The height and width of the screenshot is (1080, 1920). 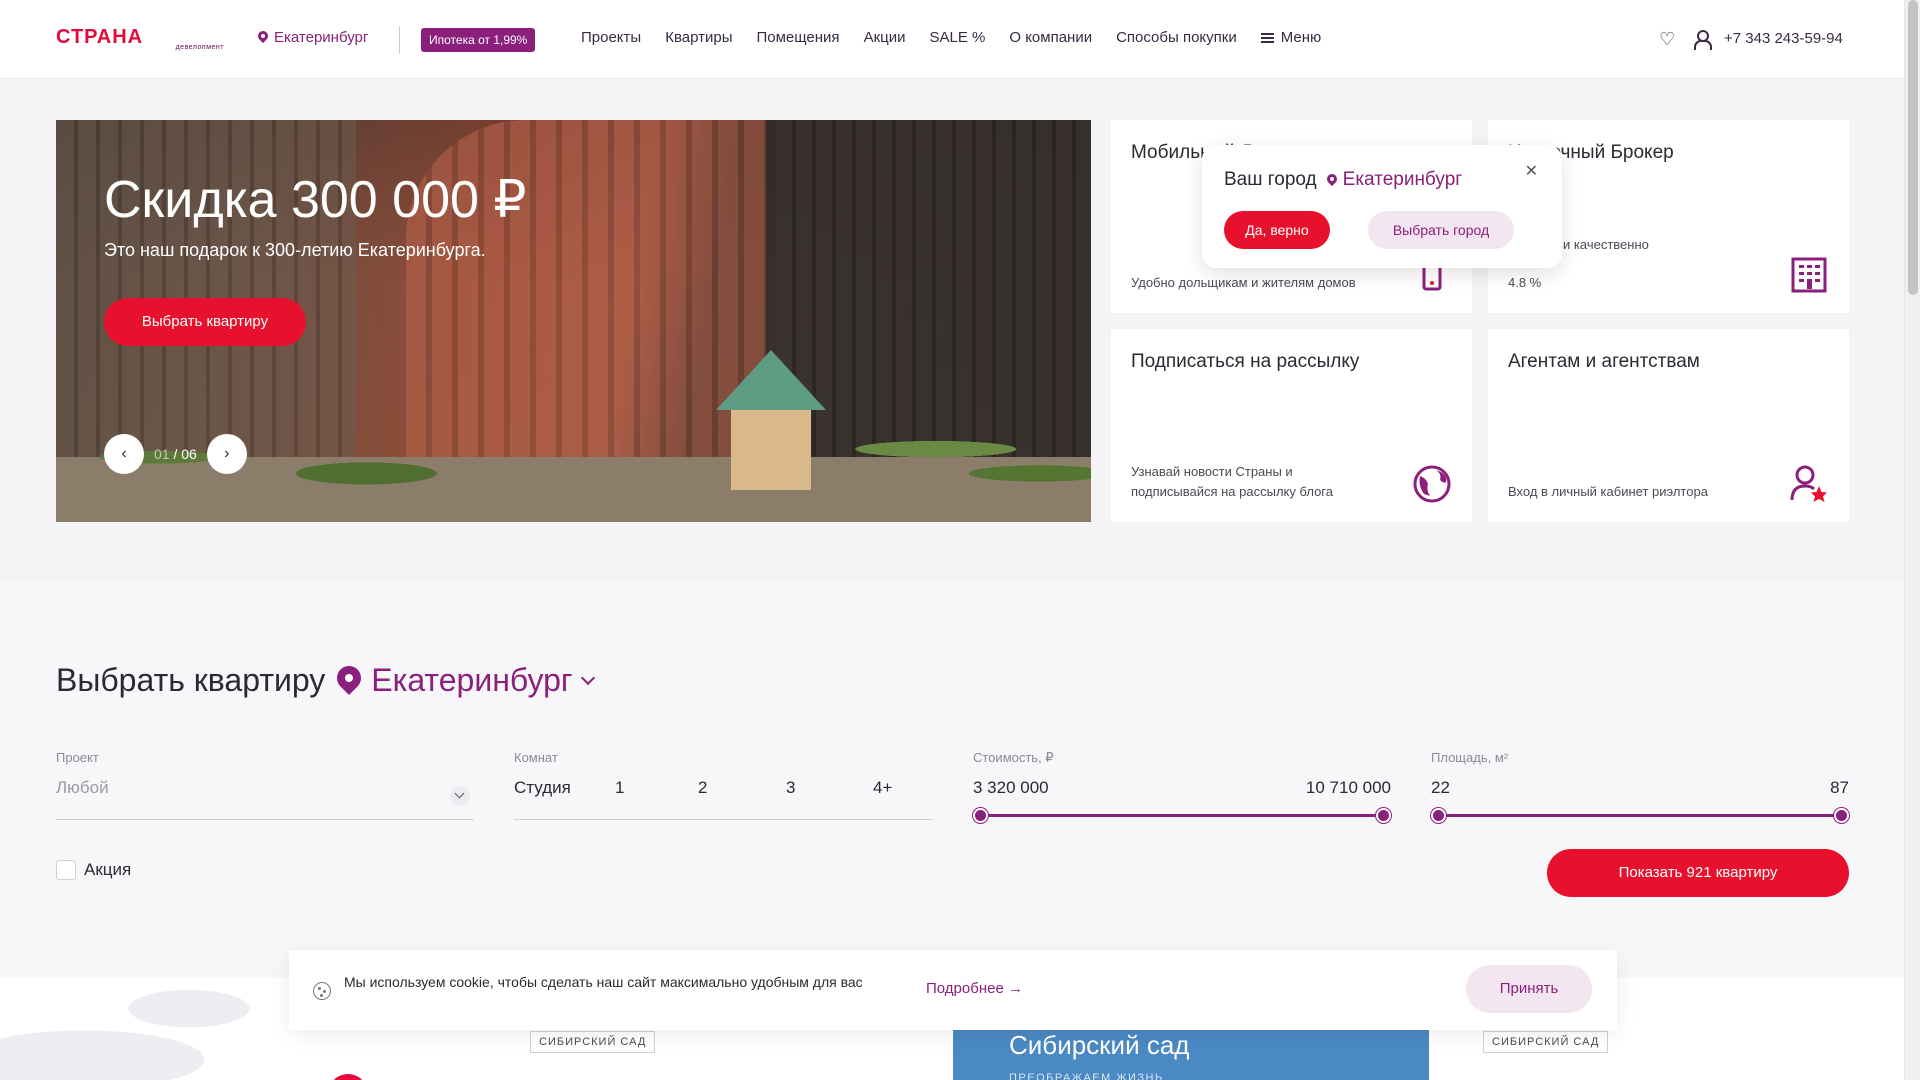 I want to click on mortgage-badge: Ипотека от 1,99%, so click(x=478, y=40).